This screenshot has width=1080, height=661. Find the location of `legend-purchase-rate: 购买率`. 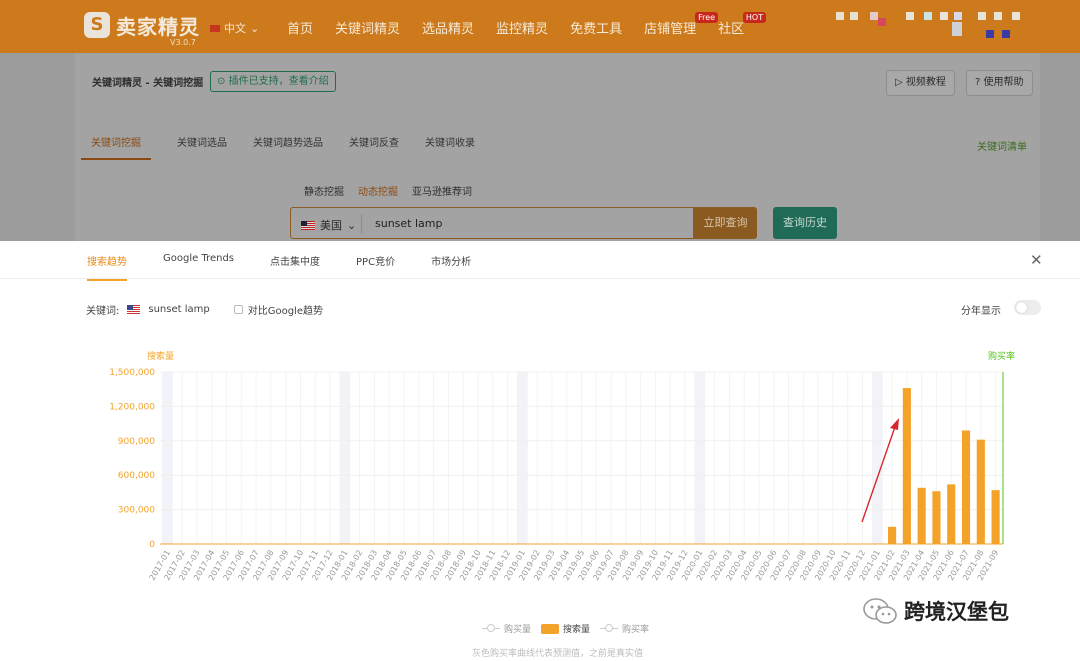

legend-purchase-rate: 购买率 is located at coordinates (624, 628).